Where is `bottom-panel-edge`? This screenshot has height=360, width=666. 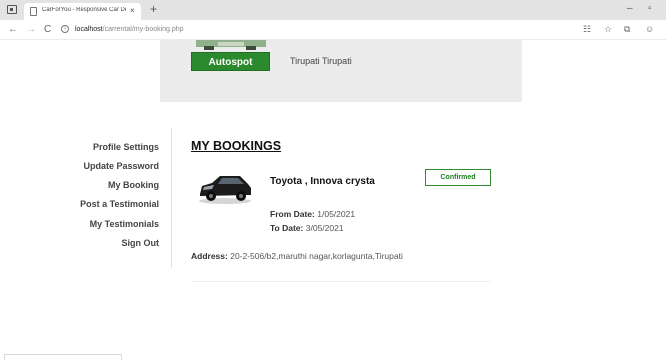 bottom-panel-edge is located at coordinates (63, 357).